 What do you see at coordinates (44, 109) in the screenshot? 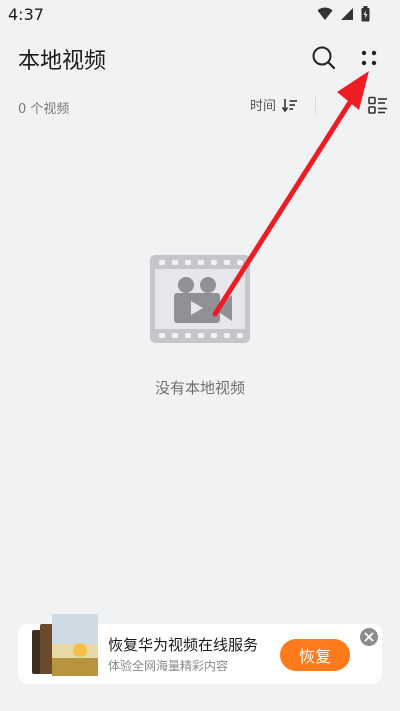
I see `video-count: 0 个视频` at bounding box center [44, 109].